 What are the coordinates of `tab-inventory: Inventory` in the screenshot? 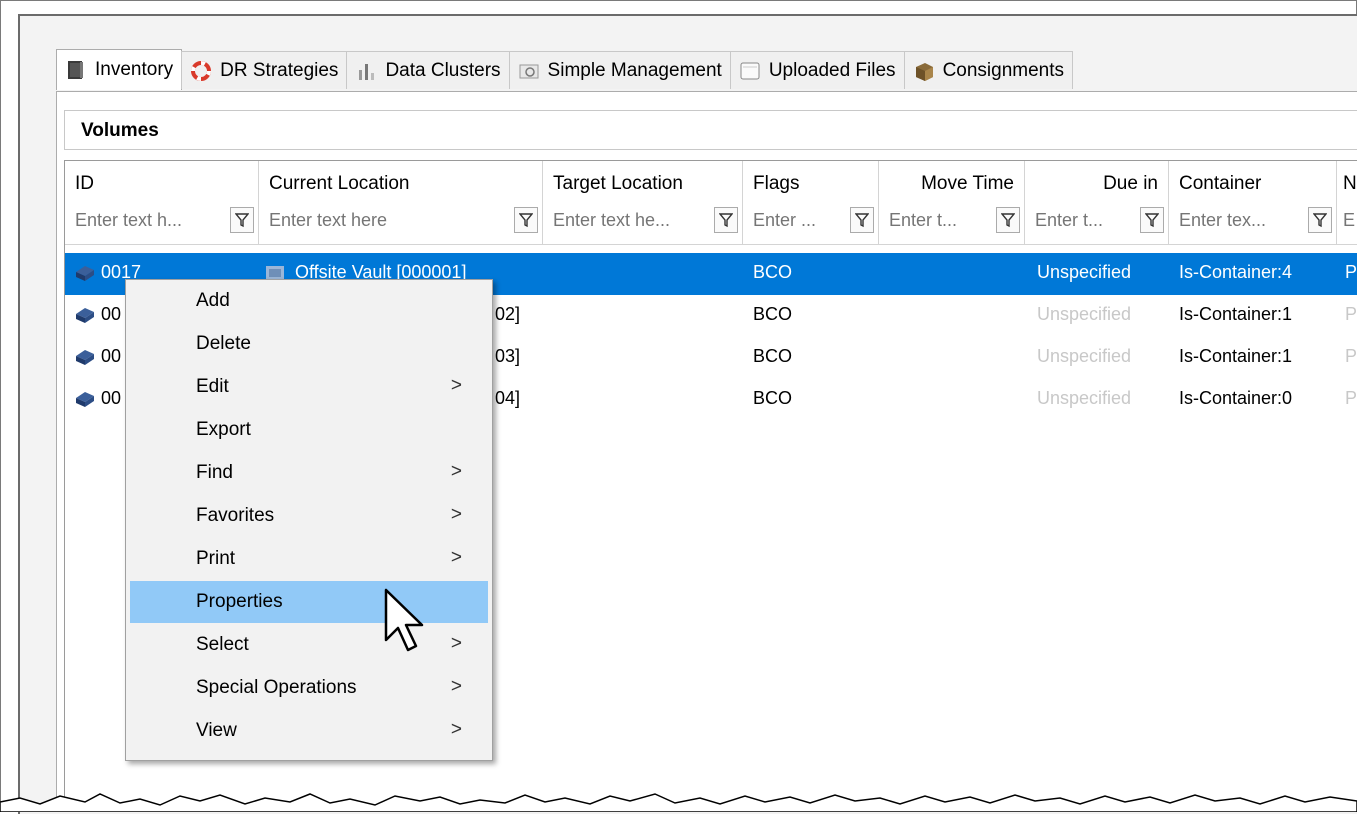 It's located at (119, 69).